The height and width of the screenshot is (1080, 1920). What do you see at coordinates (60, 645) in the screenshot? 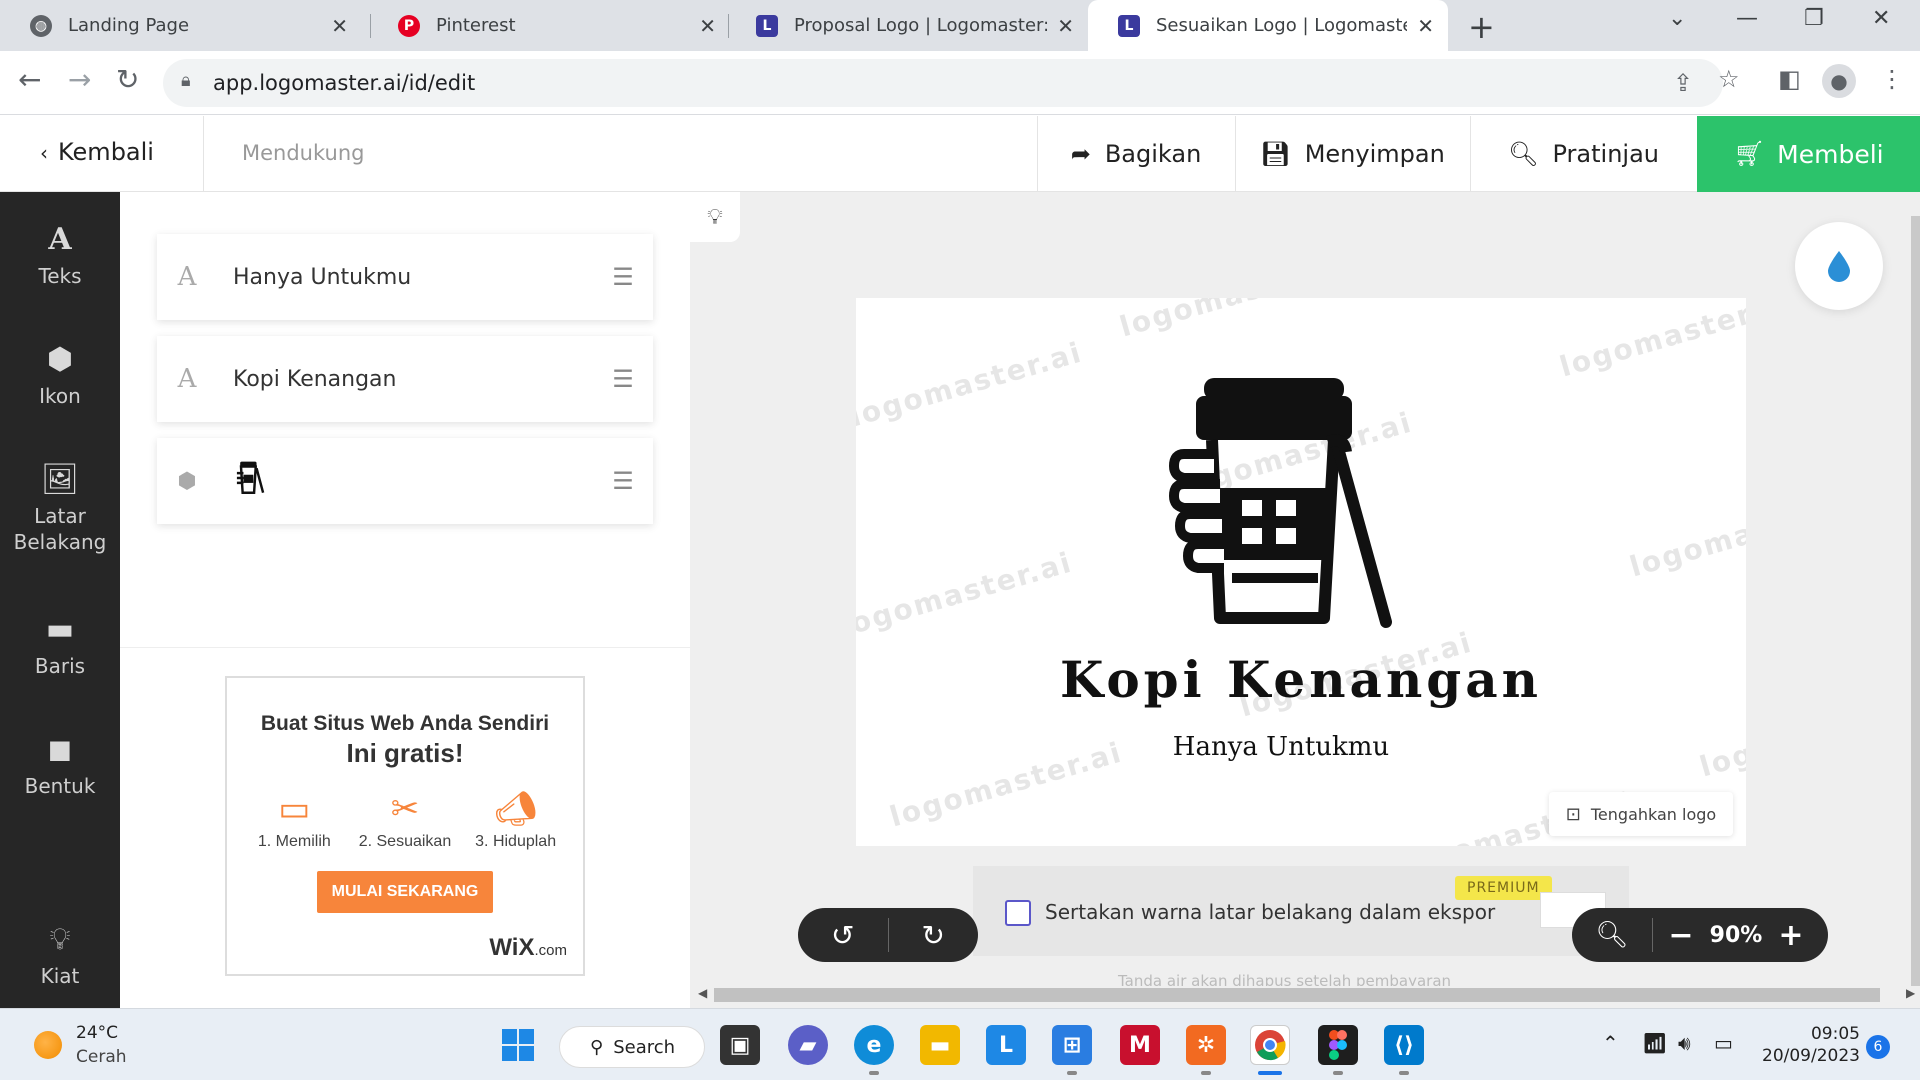
I see `sidebar-item-line: ▬ Baris` at bounding box center [60, 645].